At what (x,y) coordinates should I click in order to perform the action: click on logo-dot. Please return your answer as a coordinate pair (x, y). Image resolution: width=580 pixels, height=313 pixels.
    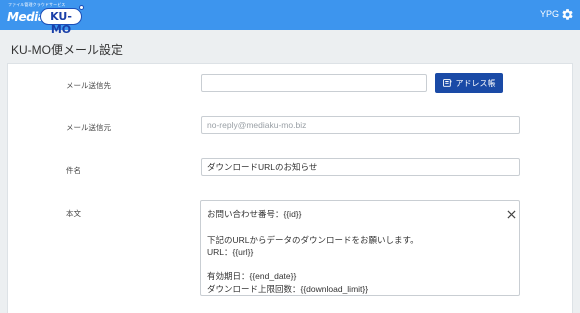
    Looking at the image, I should click on (81, 7).